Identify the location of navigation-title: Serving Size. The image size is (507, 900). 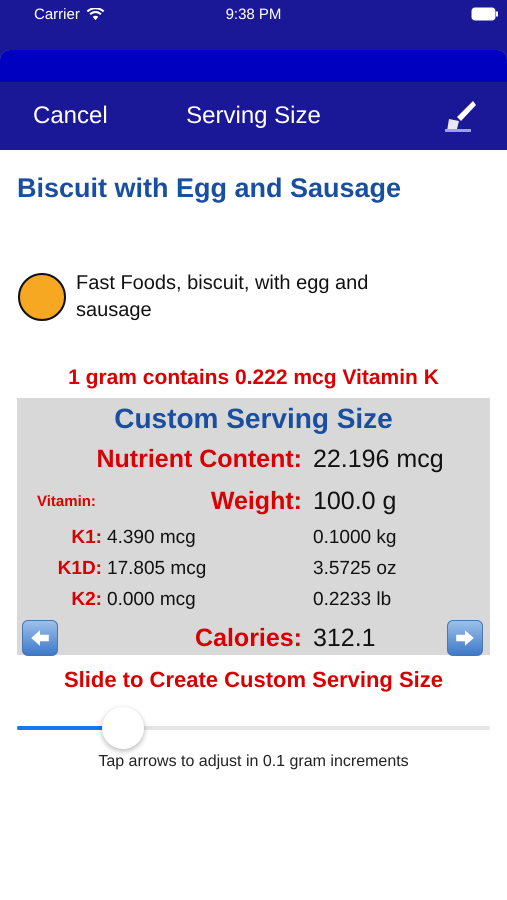
(253, 116).